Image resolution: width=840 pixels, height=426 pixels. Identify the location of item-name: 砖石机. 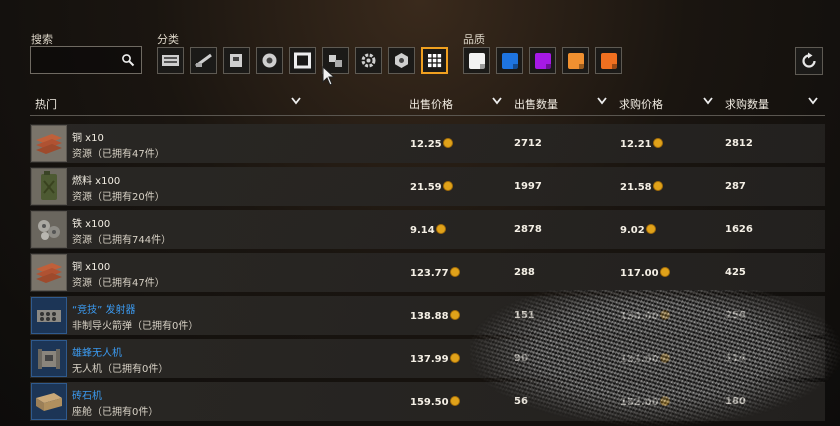
(87, 396).